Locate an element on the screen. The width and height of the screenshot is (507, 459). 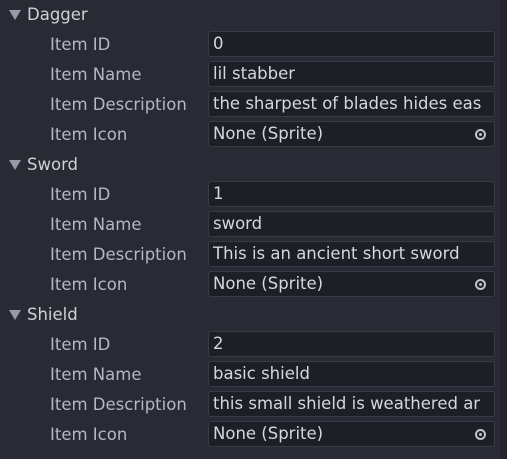
group-title: Dagger is located at coordinates (57, 14).